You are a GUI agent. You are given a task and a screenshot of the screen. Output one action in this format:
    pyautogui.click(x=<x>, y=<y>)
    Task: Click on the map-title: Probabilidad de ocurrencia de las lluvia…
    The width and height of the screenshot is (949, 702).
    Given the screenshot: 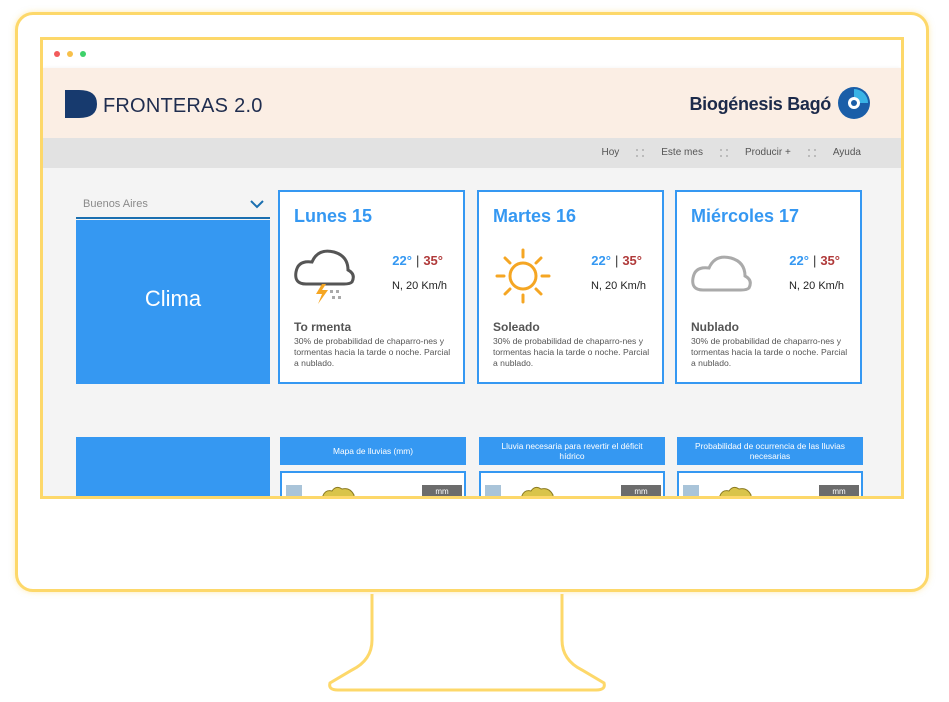 What is the action you would take?
    pyautogui.click(x=770, y=451)
    